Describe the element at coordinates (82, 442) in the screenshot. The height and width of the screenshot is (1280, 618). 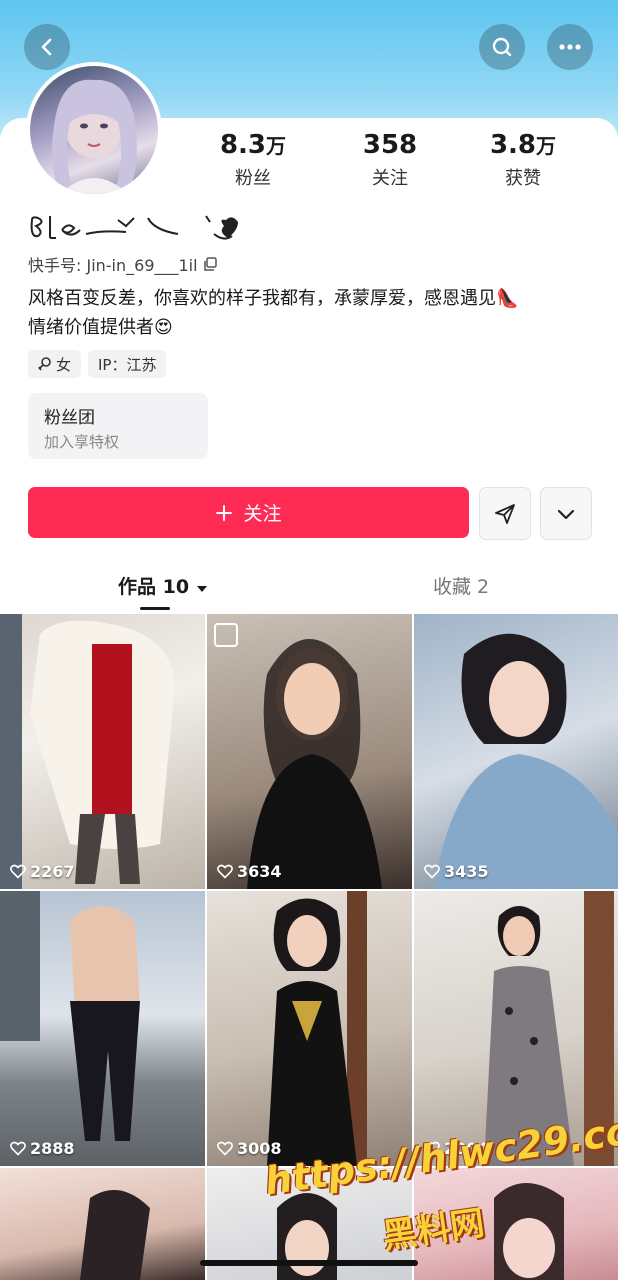
I see `fan-club-subtitle: 加入享特权` at that location.